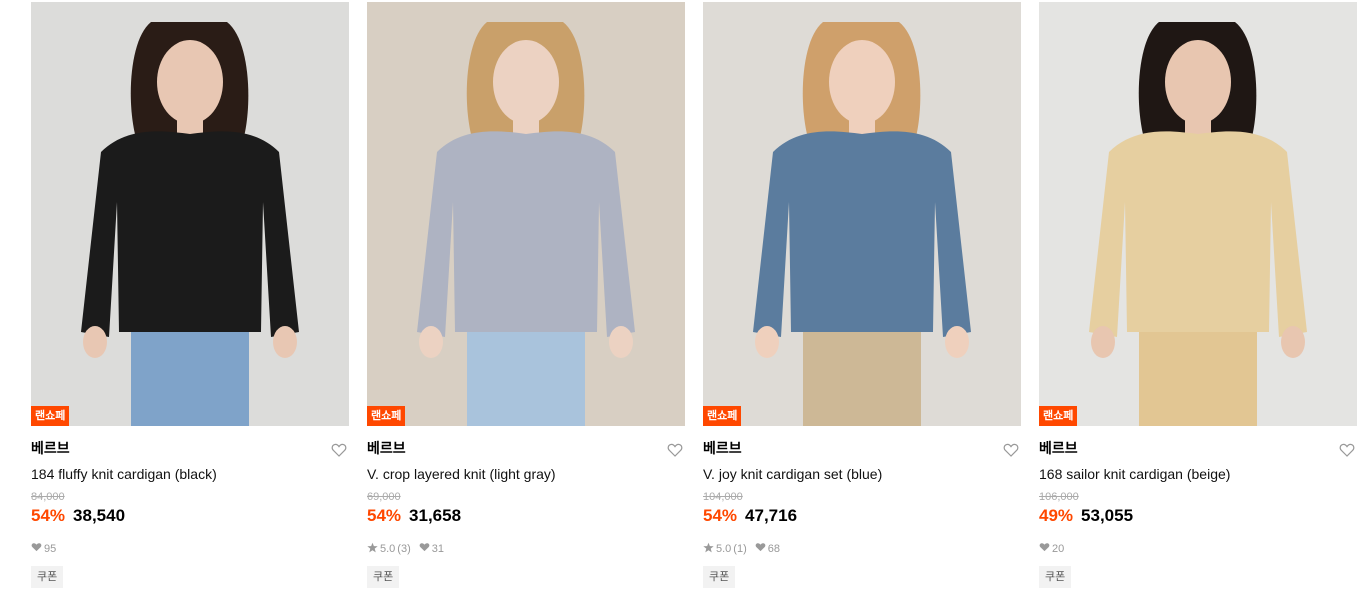 This screenshot has height=594, width=1365. I want to click on likes-count: 68, so click(773, 549).